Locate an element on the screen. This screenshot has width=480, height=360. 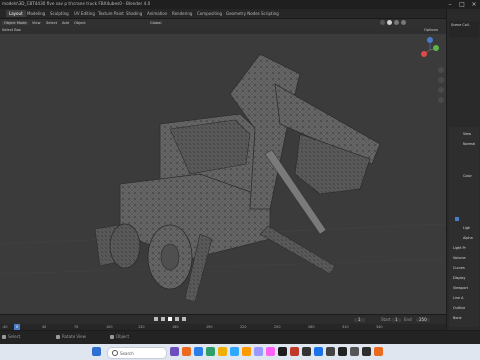
prop-label: View is located at coordinates (467, 134).